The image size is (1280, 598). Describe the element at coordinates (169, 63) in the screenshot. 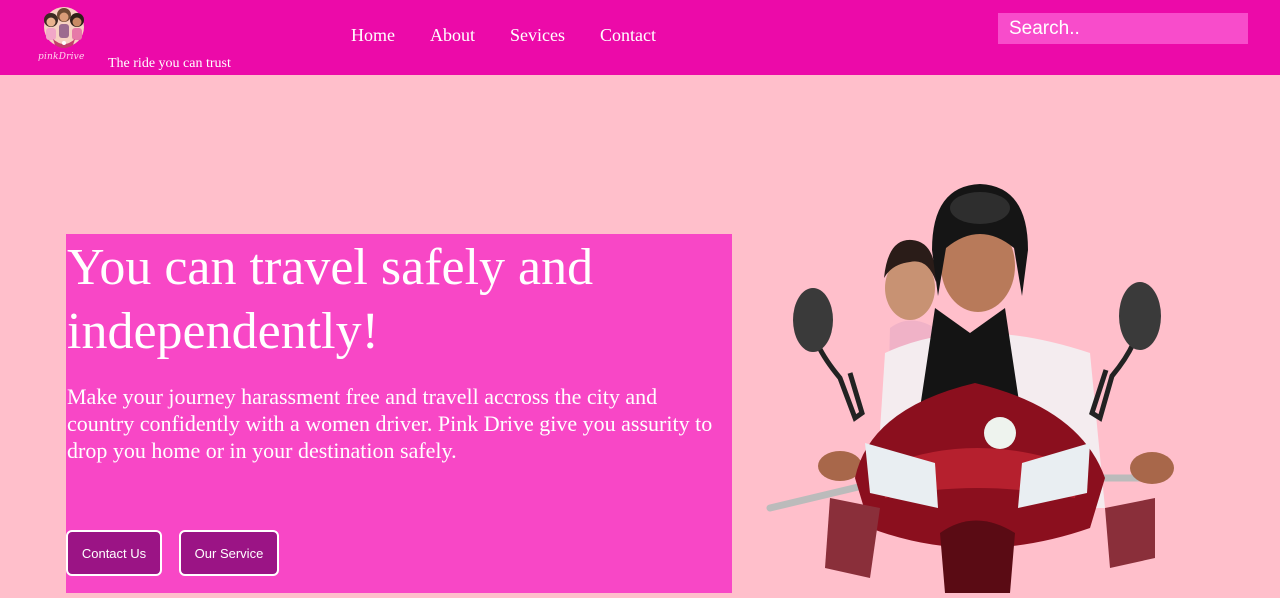

I see `brand-tagline: The ride you can trust` at that location.